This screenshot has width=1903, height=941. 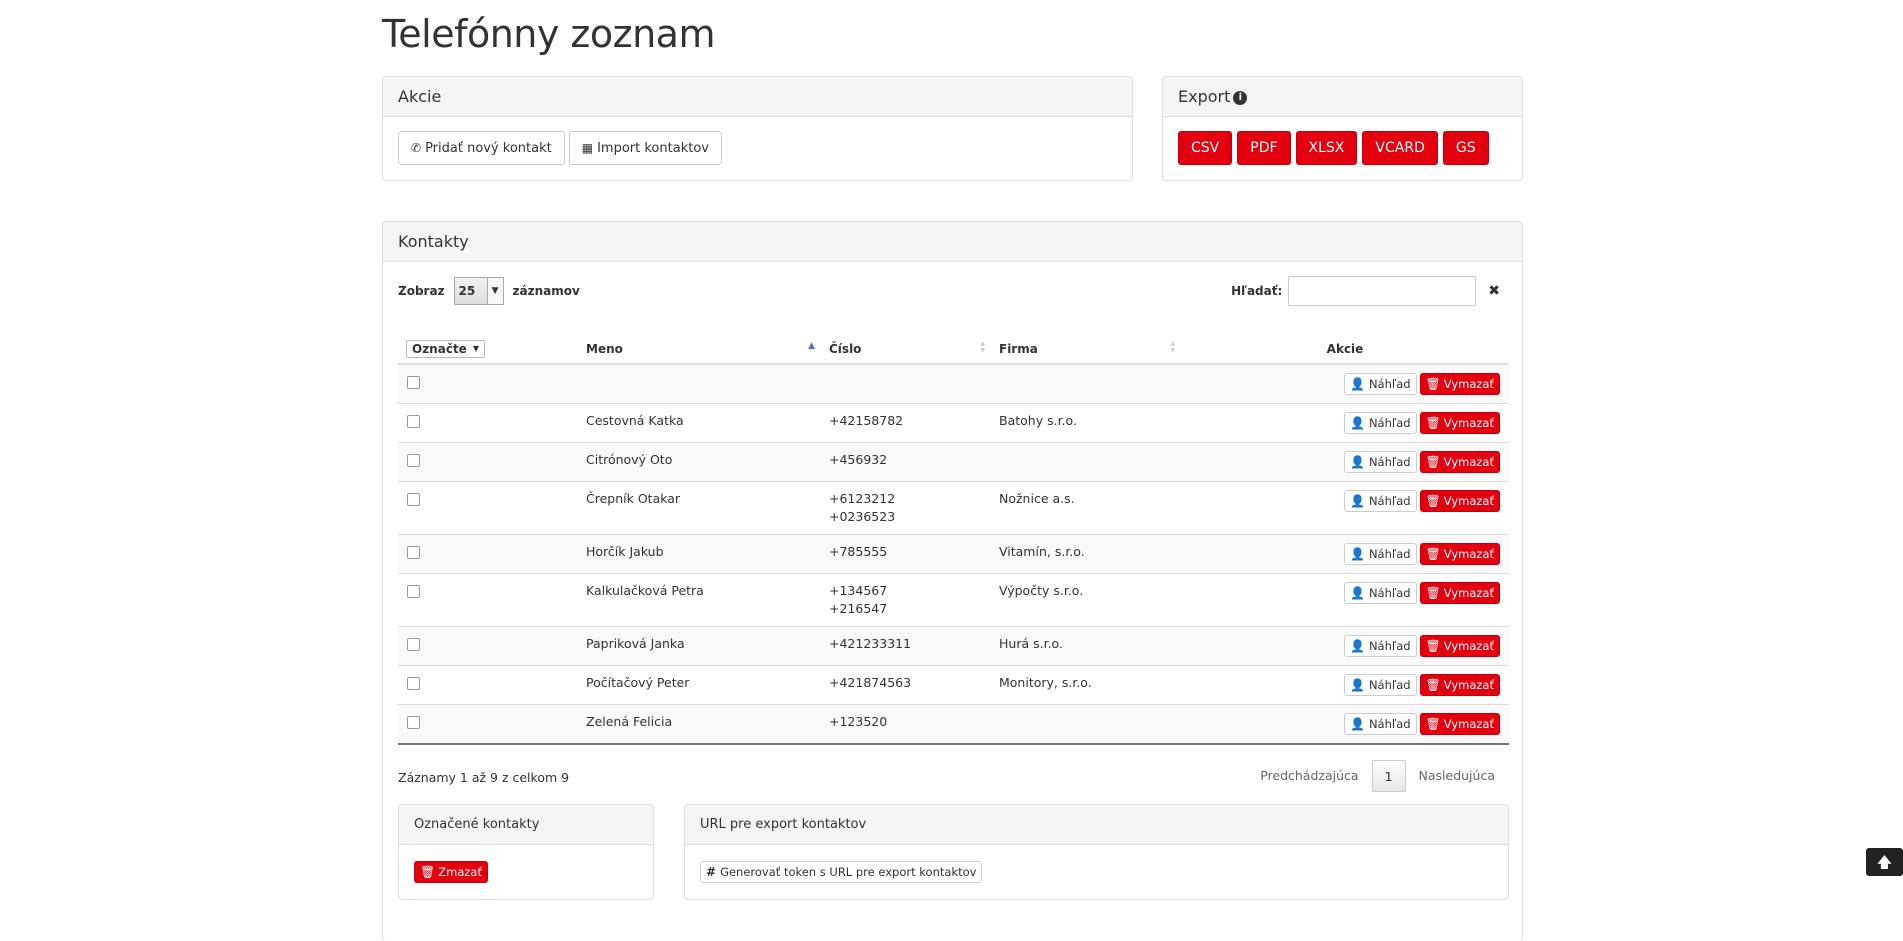 What do you see at coordinates (1264, 148) in the screenshot?
I see `export-pdf-button: PDF` at bounding box center [1264, 148].